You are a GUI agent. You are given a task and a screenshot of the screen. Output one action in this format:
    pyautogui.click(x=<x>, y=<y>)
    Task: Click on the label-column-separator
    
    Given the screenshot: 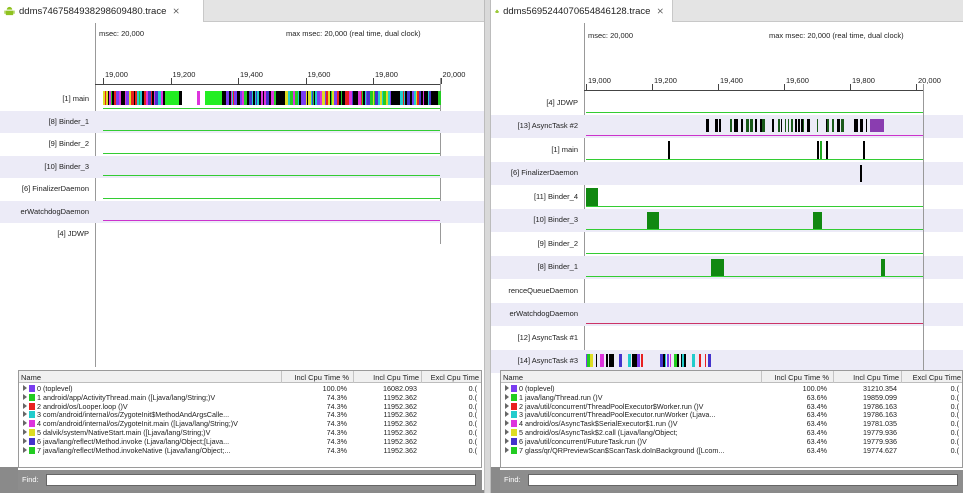 What is the action you would take?
    pyautogui.click(x=95, y=195)
    